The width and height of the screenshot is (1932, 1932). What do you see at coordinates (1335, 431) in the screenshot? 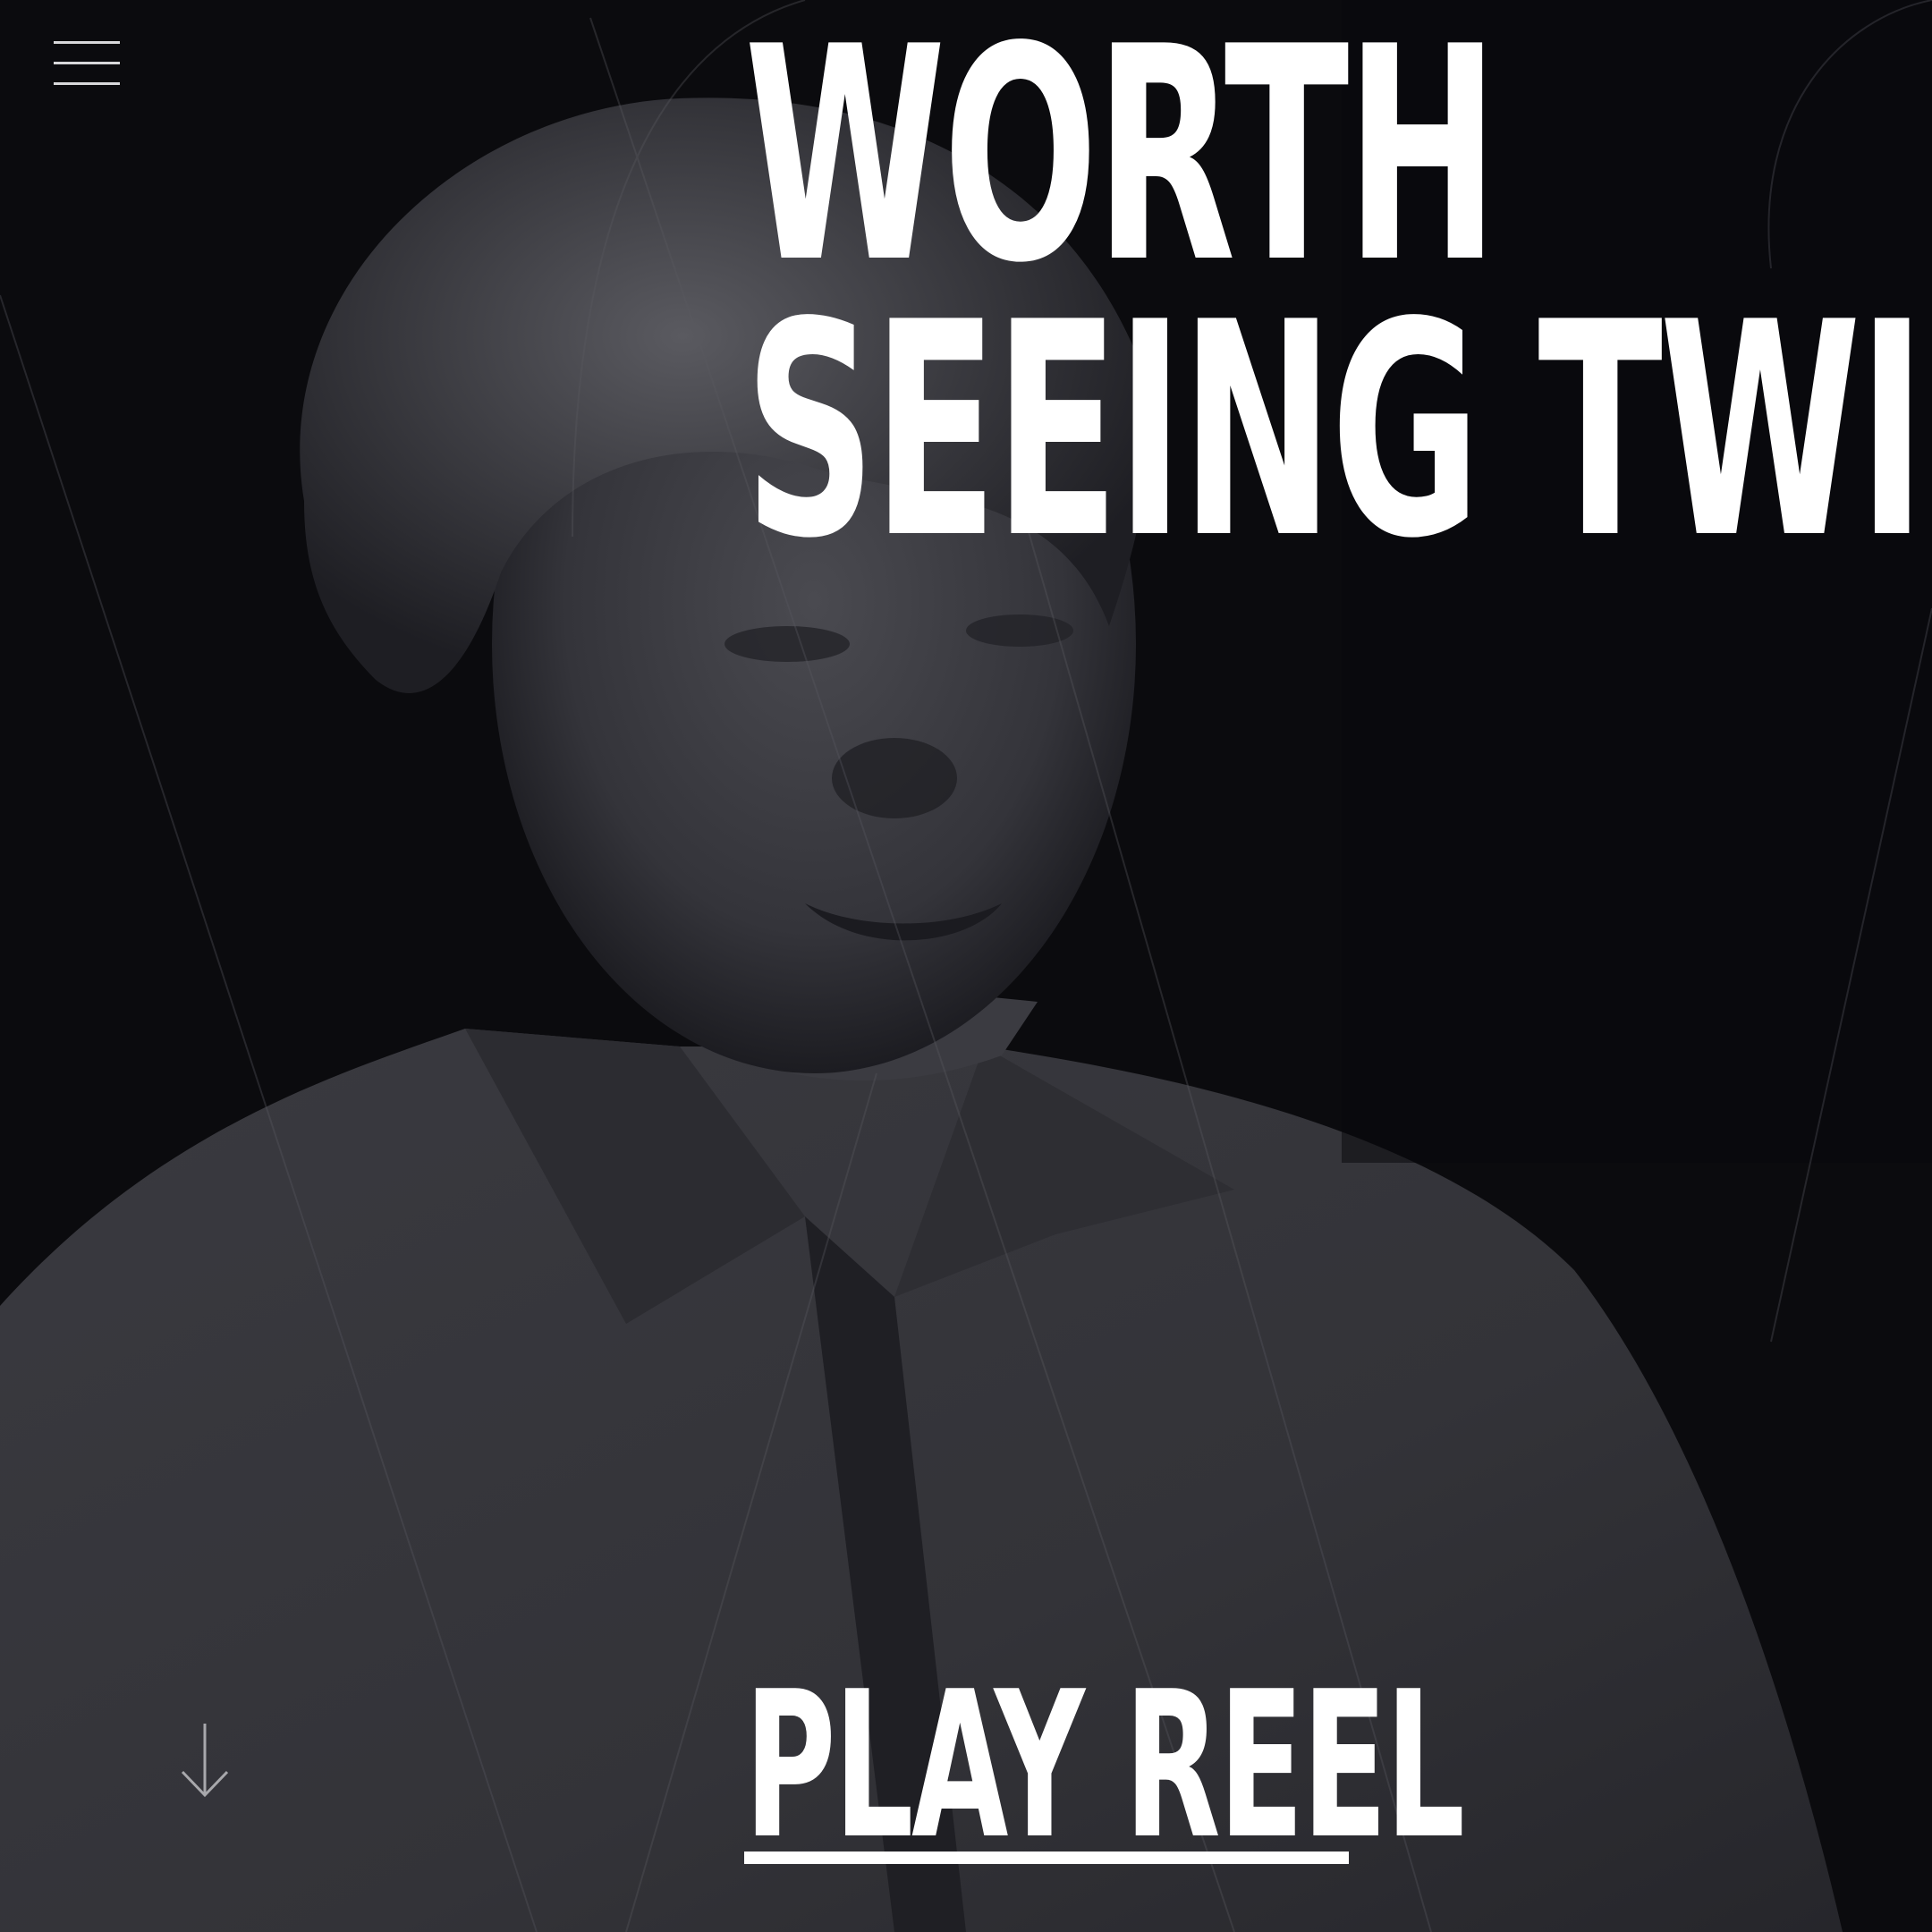
I see `headline-line-2: SEEING TWI` at bounding box center [1335, 431].